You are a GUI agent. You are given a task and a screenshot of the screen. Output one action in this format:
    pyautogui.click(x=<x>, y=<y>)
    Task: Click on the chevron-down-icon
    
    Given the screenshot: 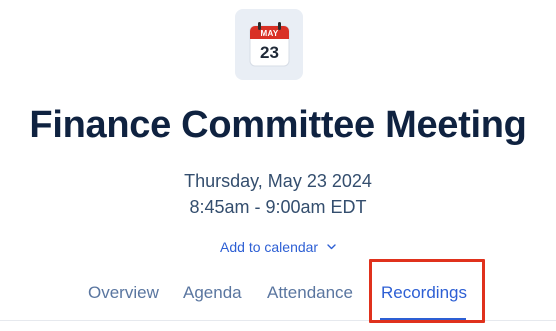 What is the action you would take?
    pyautogui.click(x=331, y=247)
    